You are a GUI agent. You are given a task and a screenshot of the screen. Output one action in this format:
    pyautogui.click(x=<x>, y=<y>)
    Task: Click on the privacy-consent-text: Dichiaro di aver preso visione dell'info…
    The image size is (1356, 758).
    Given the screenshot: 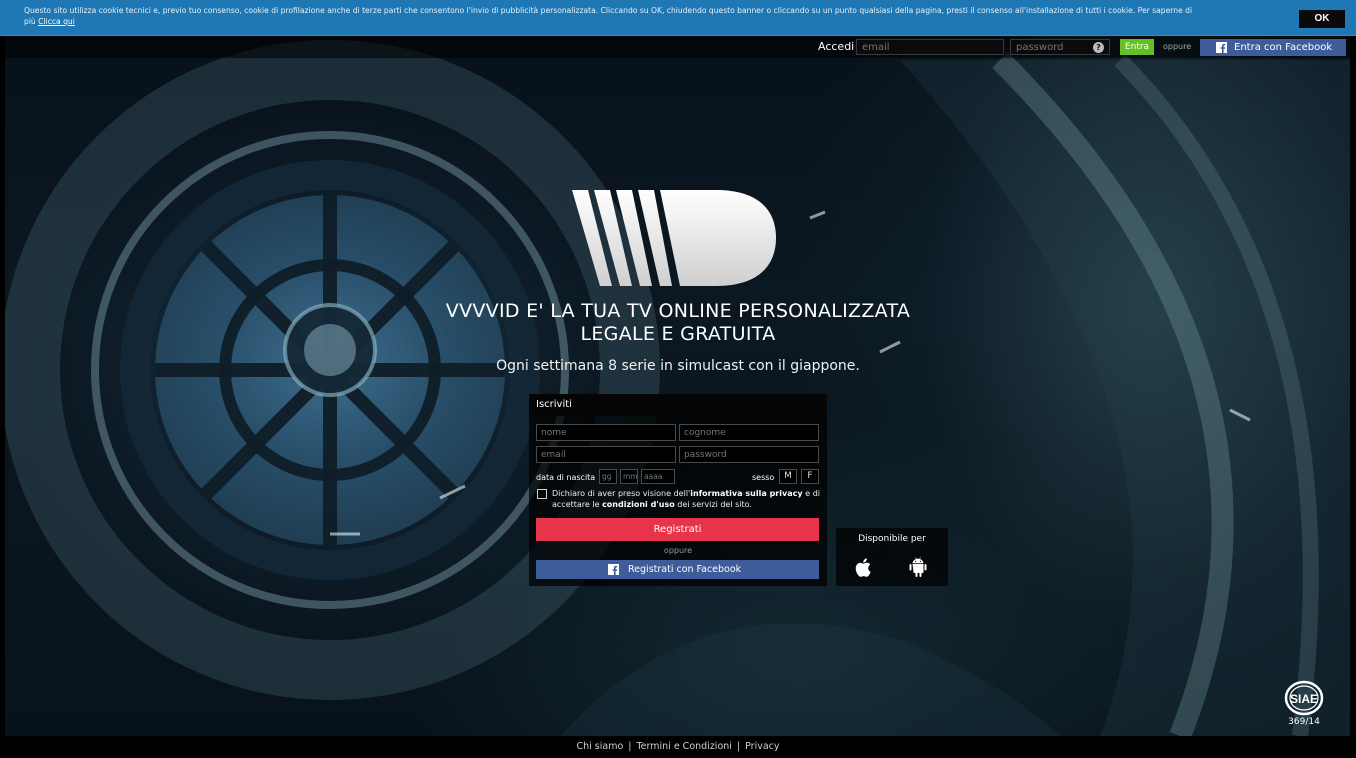 What is the action you would take?
    pyautogui.click(x=686, y=499)
    